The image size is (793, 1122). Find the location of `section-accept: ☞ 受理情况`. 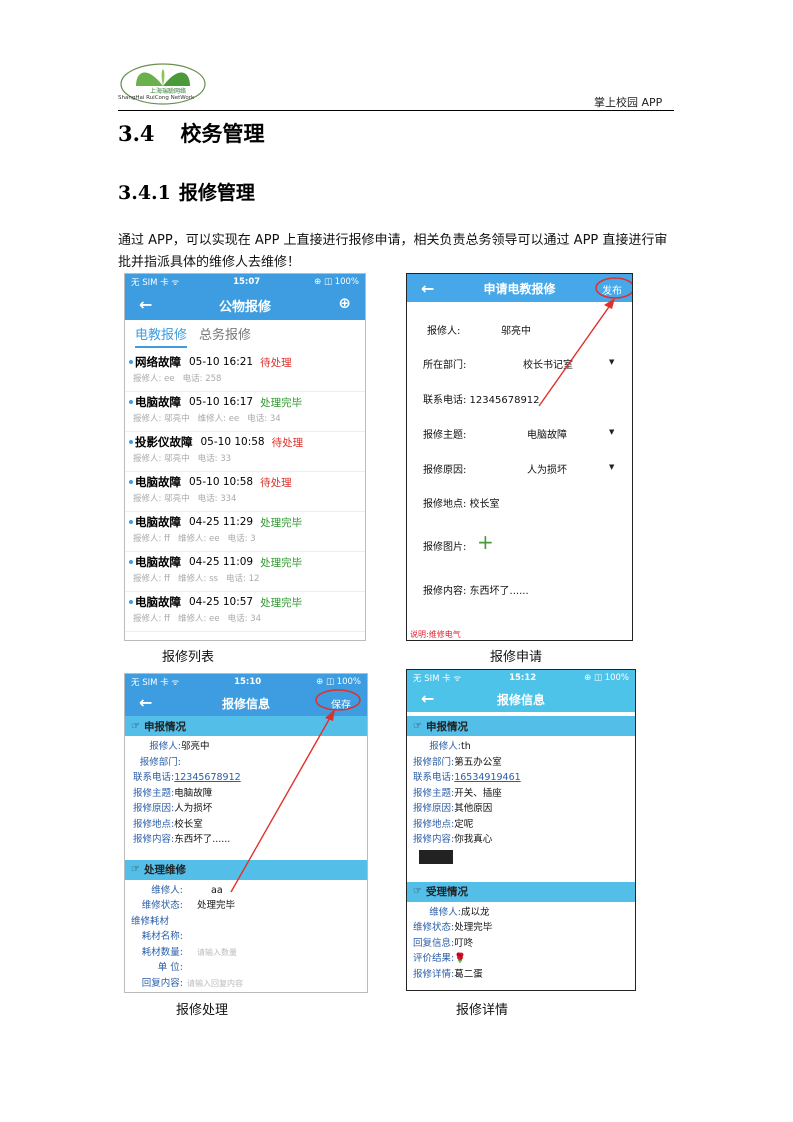

section-accept: ☞ 受理情况 is located at coordinates (521, 891).